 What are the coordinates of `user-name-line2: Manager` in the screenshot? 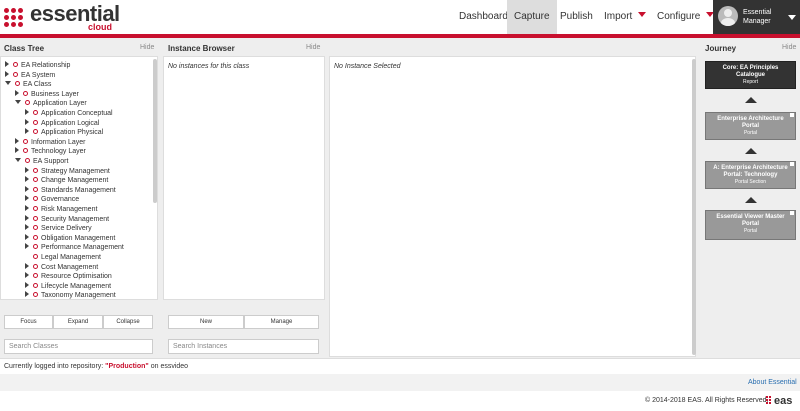 It's located at (757, 21).